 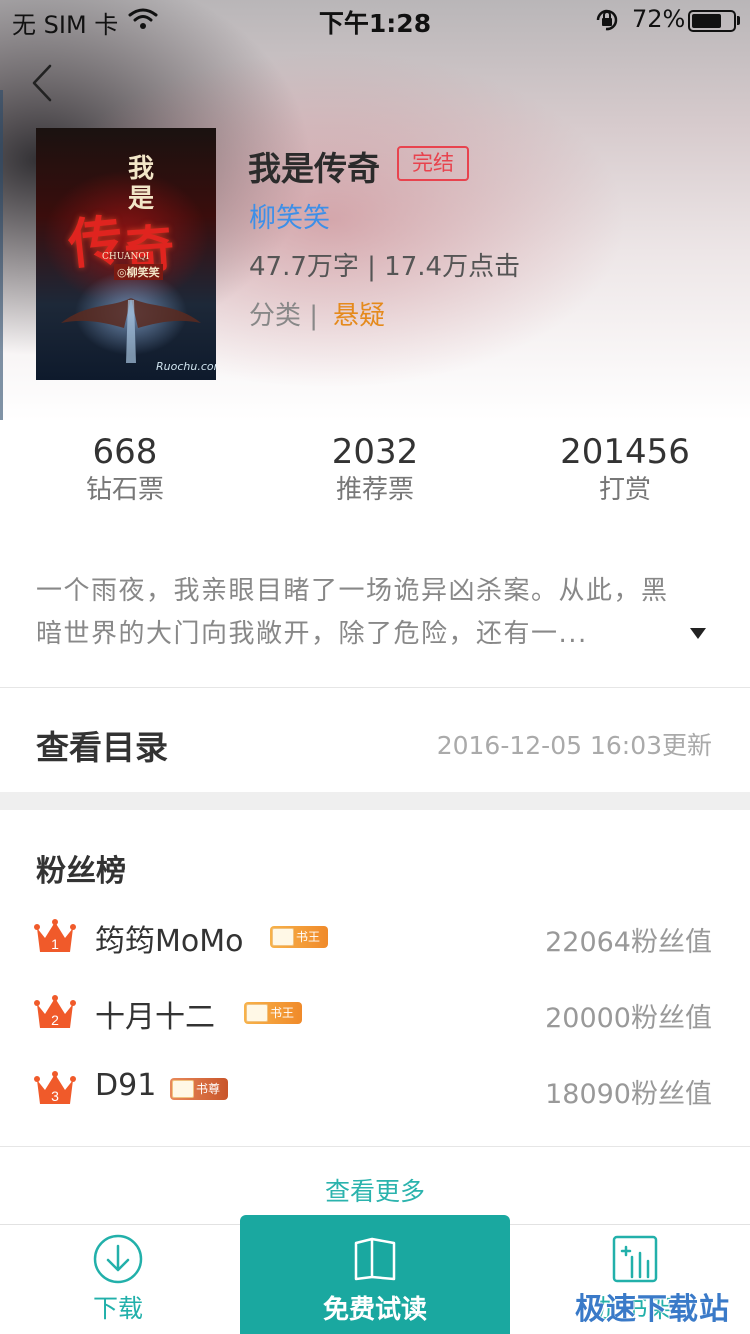 I want to click on battery-level, so click(x=706, y=21).